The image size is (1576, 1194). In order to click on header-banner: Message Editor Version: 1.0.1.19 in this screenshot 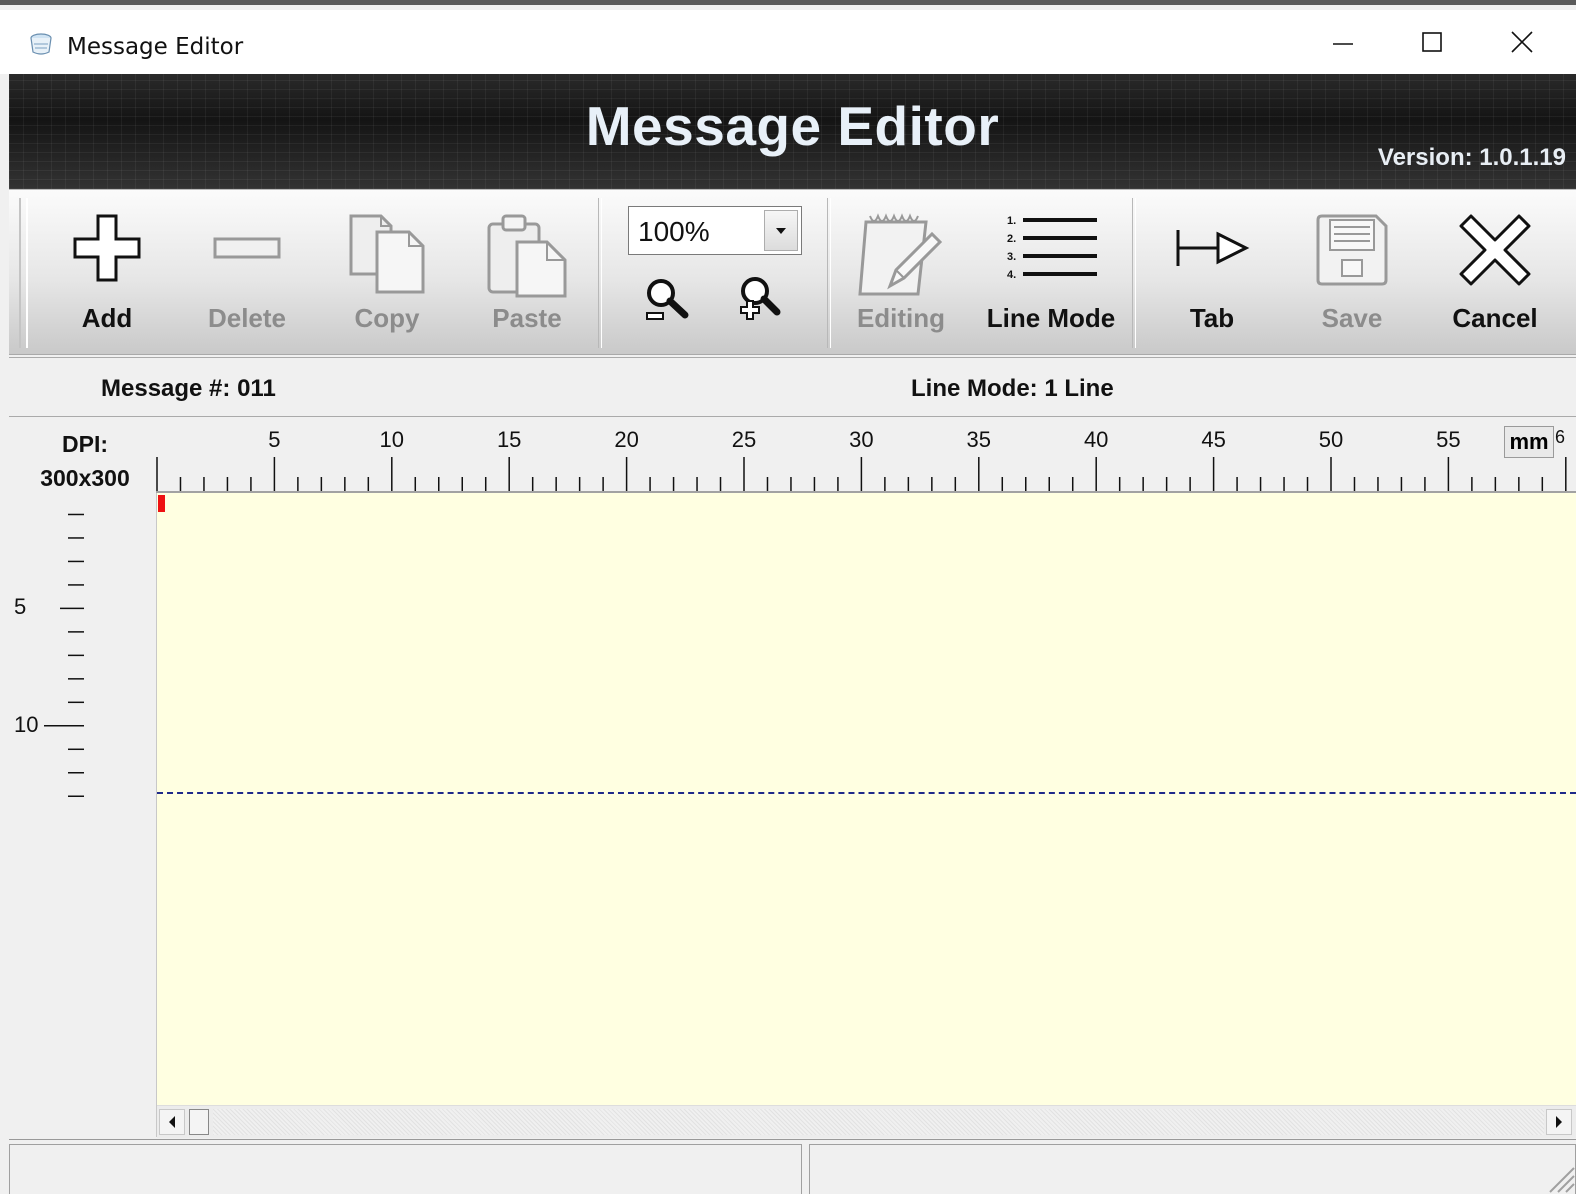, I will do `click(792, 131)`.